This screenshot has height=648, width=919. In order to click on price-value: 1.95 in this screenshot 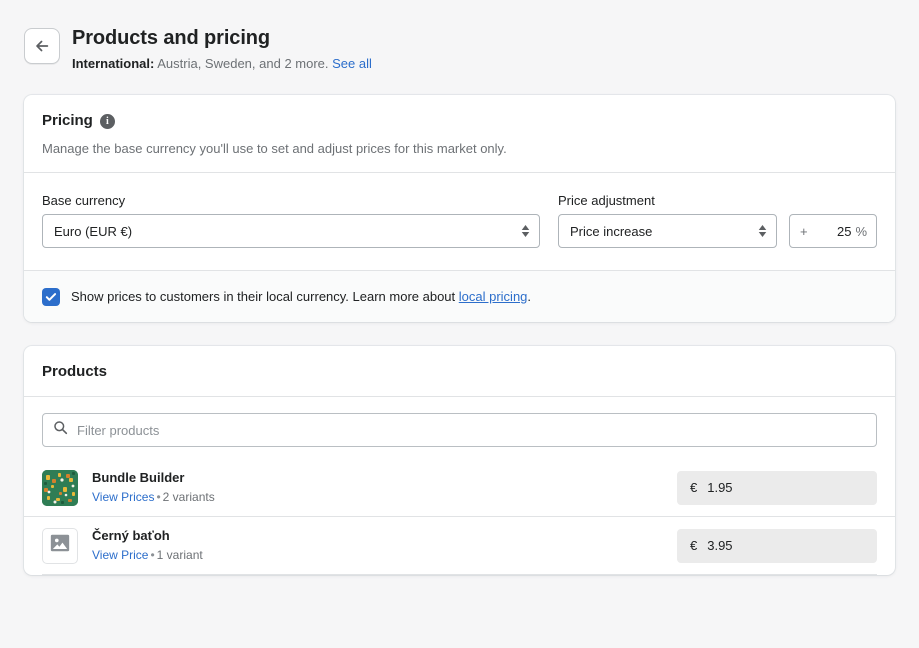, I will do `click(720, 487)`.